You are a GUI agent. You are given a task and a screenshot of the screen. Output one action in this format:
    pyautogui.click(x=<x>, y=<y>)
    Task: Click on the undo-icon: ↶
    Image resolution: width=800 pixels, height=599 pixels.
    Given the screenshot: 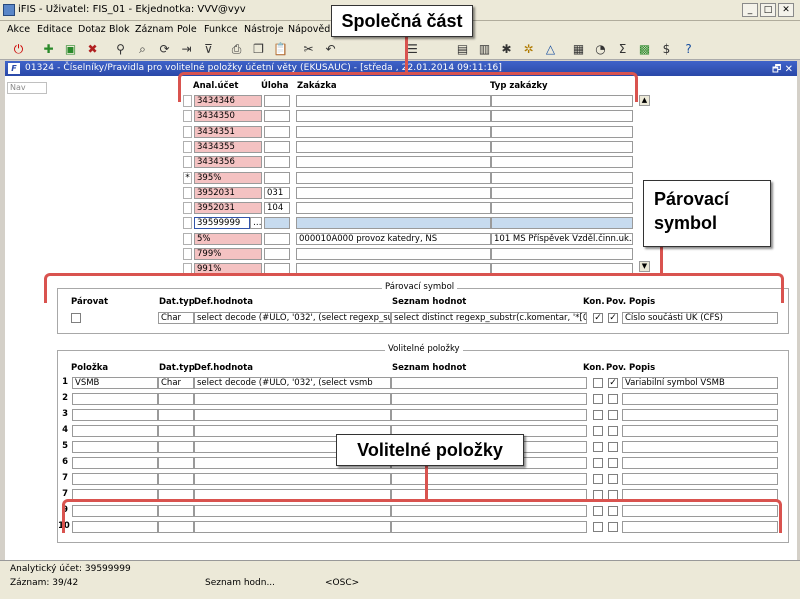 What is the action you would take?
    pyautogui.click(x=330, y=49)
    